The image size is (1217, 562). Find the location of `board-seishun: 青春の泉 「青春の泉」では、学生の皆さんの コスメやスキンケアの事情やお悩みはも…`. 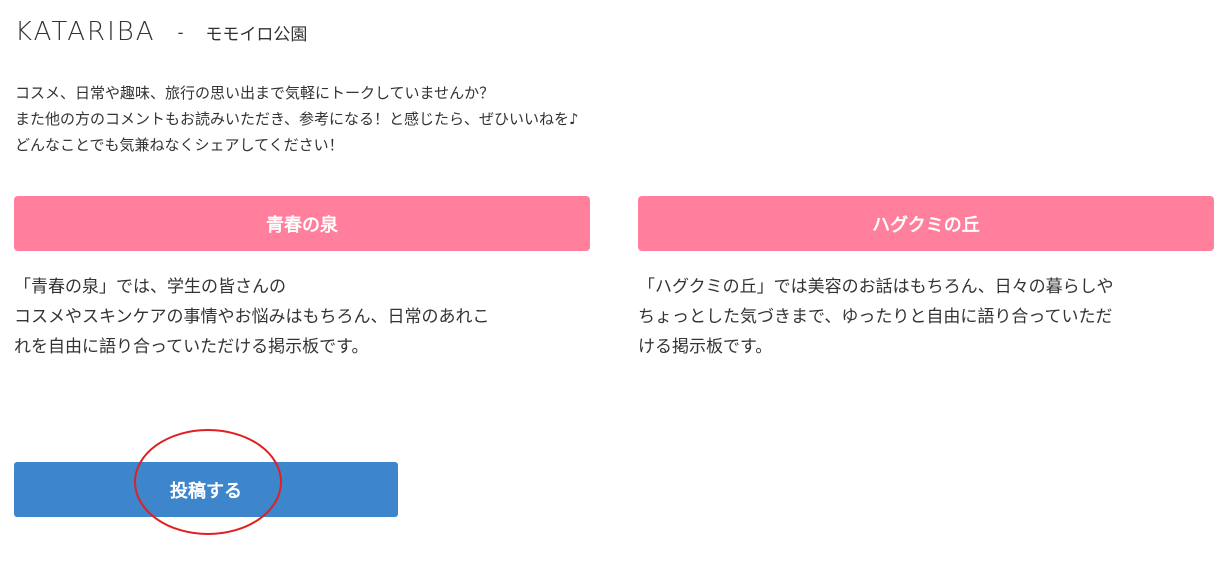

board-seishun: 青春の泉 「青春の泉」では、学生の皆さんの コスメやスキンケアの事情やお悩みはも… is located at coordinates (302, 279).